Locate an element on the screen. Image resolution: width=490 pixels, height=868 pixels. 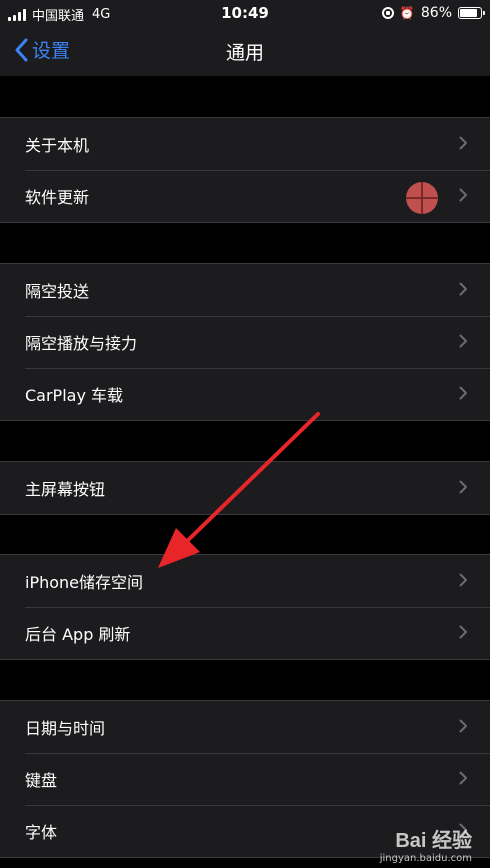
settings-group-storage: iPhone储存空间 后台 App 刷新 is located at coordinates (245, 607).